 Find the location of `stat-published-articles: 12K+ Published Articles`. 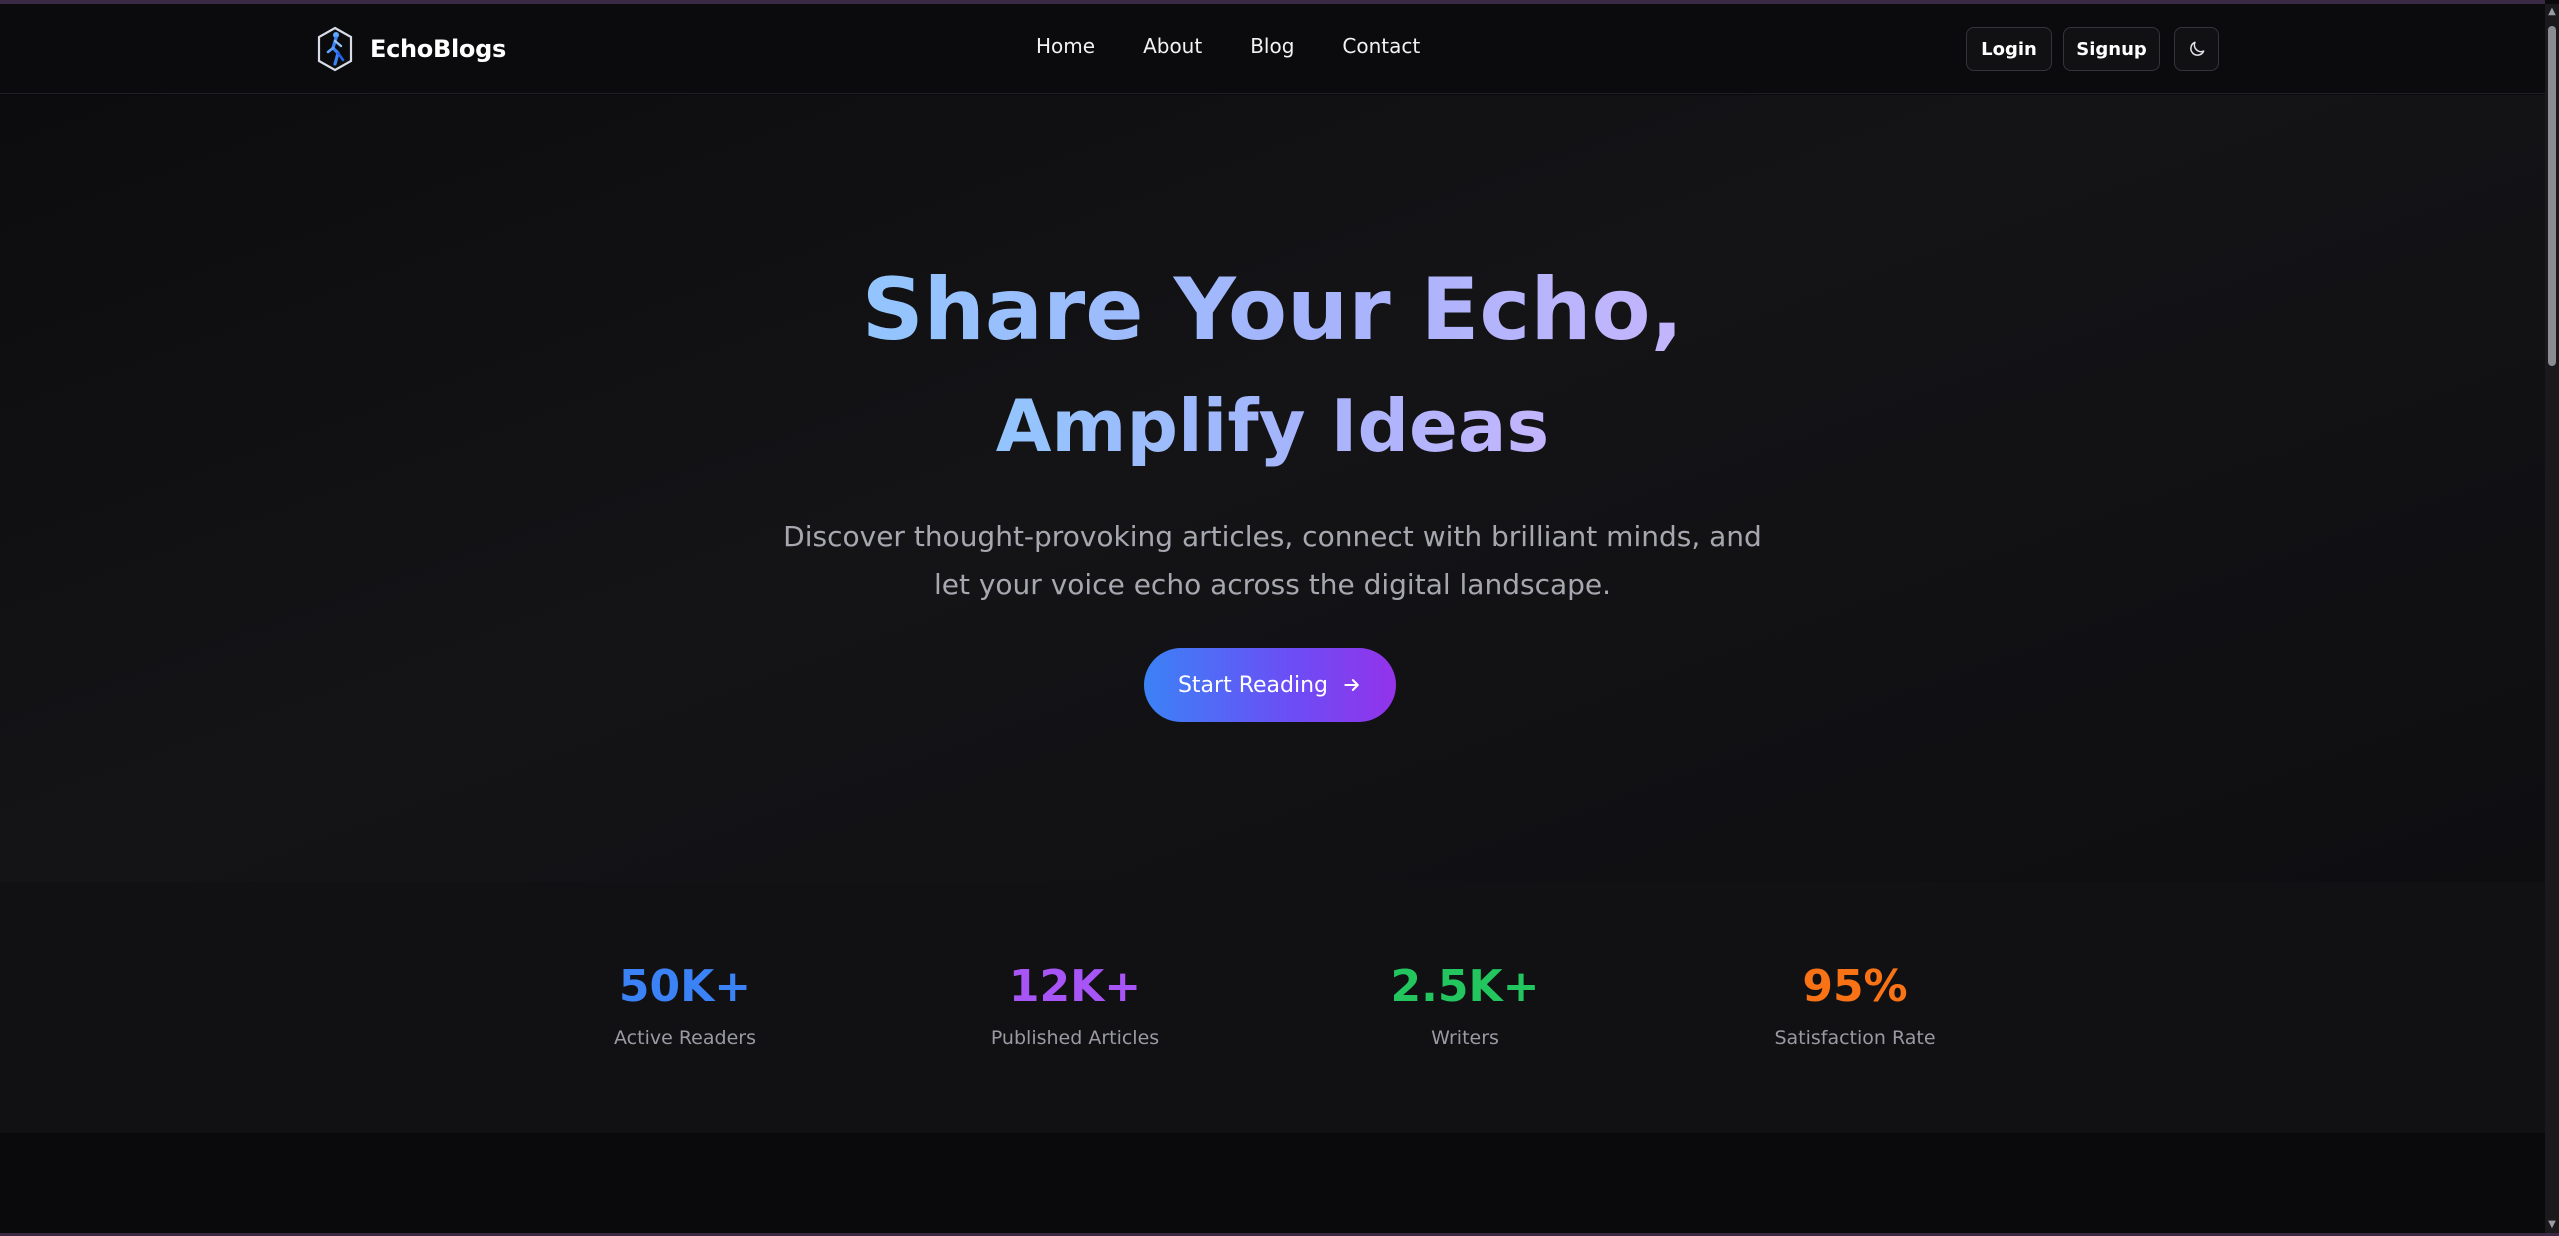

stat-published-articles: 12K+ Published Articles is located at coordinates (1075, 1005).